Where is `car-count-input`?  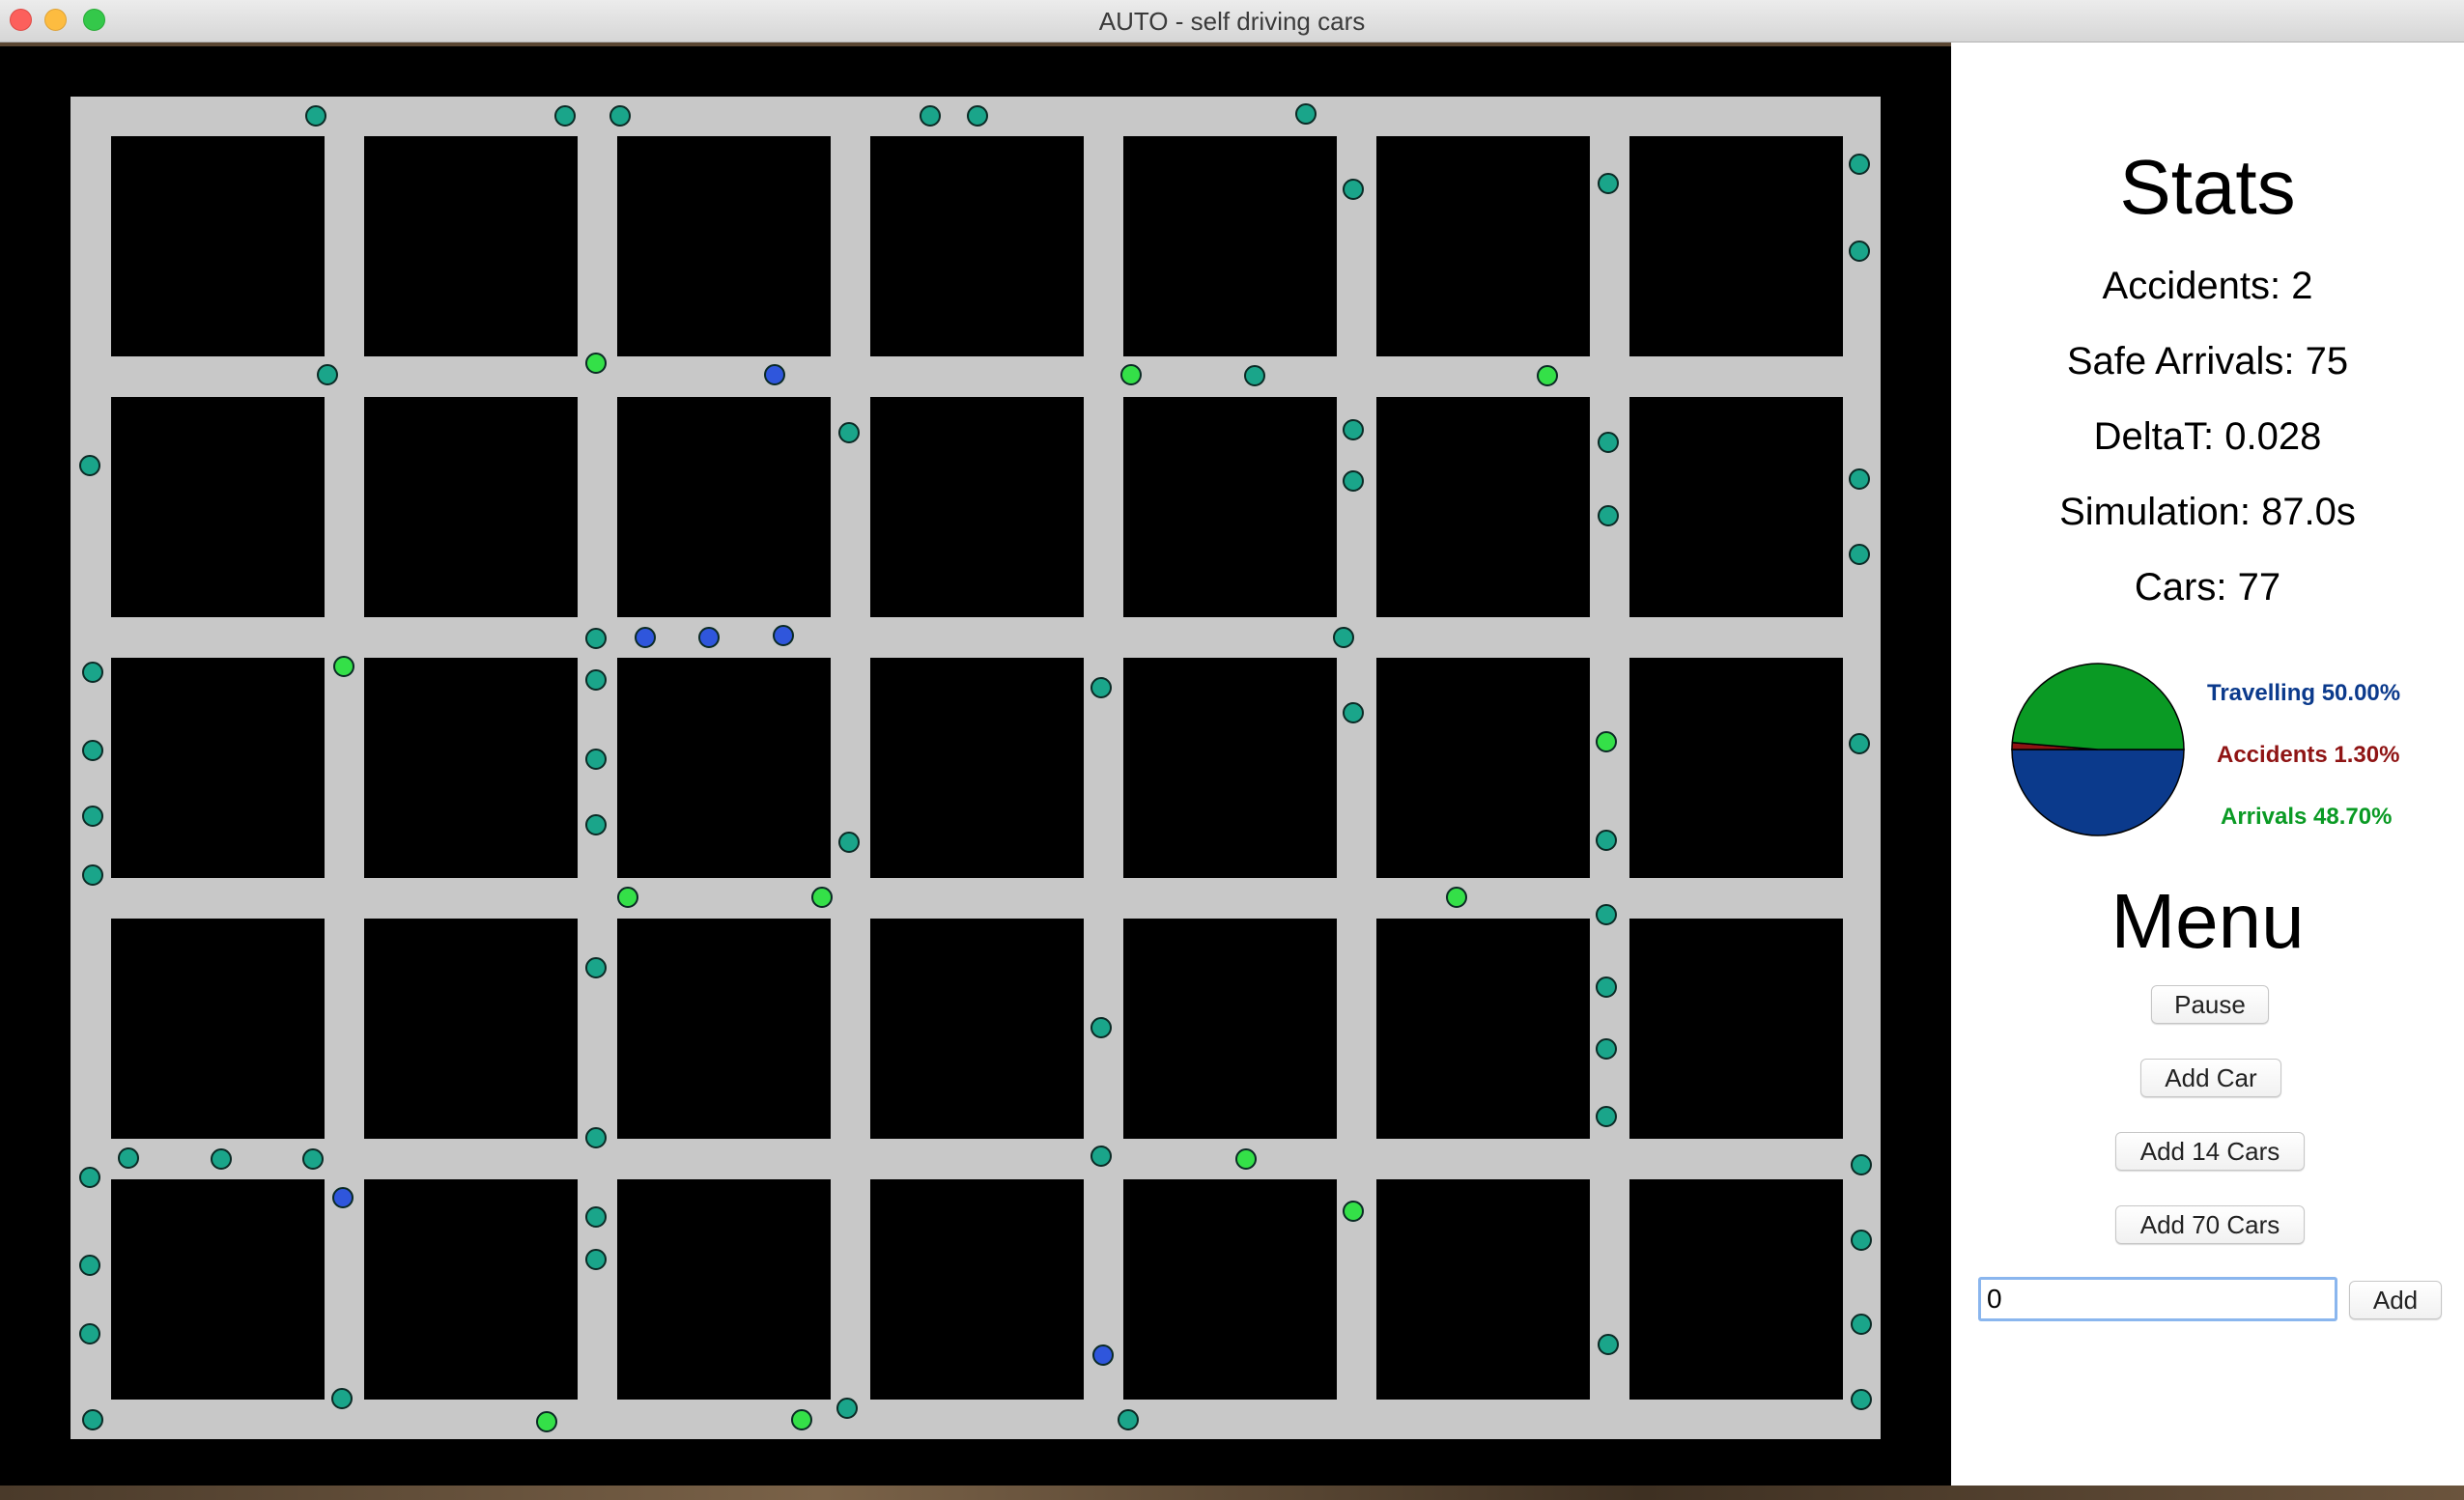 car-count-input is located at coordinates (2157, 1299).